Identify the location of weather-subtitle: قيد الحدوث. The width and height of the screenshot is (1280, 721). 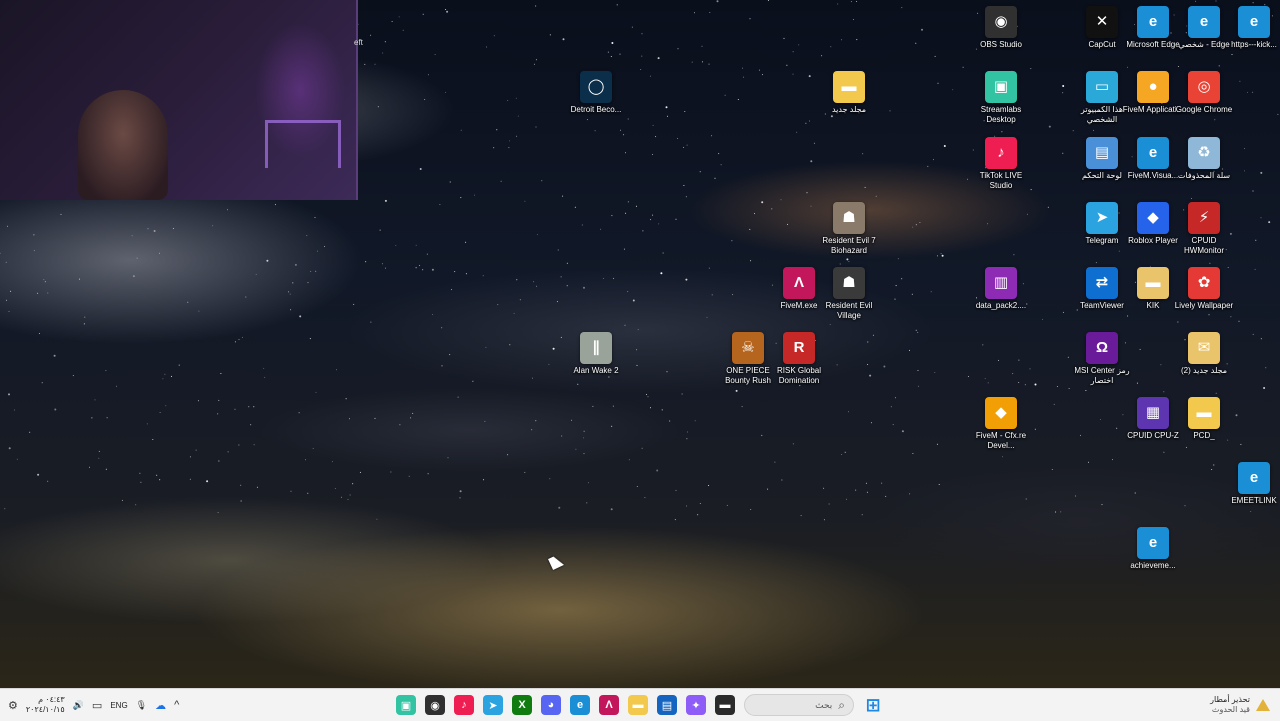
(1230, 709).